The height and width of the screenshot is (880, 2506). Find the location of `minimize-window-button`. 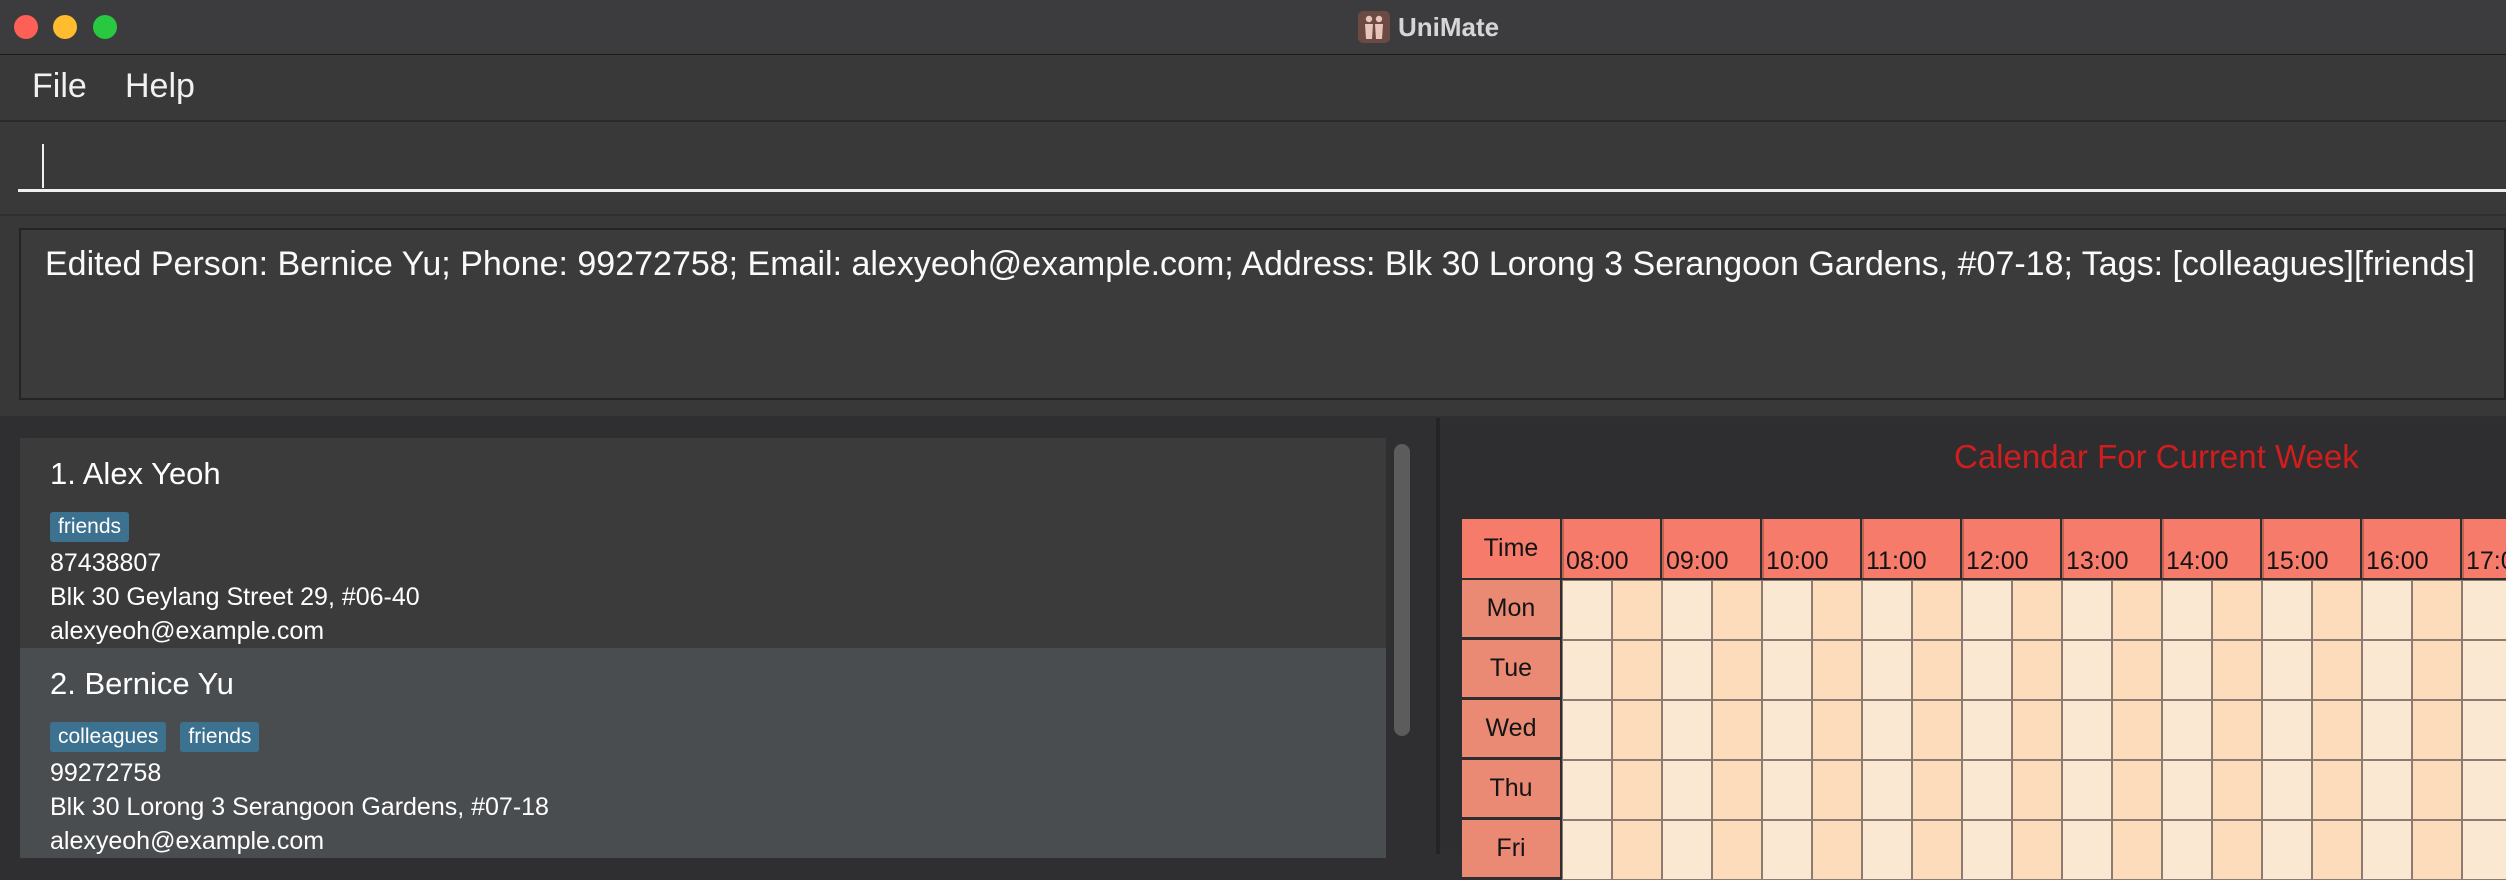

minimize-window-button is located at coordinates (65, 27).